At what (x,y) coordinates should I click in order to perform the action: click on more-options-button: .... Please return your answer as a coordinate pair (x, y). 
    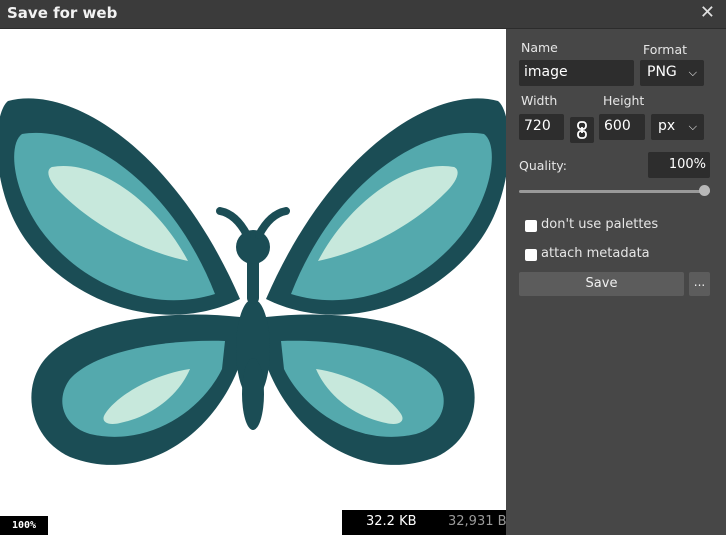
    Looking at the image, I should click on (699, 284).